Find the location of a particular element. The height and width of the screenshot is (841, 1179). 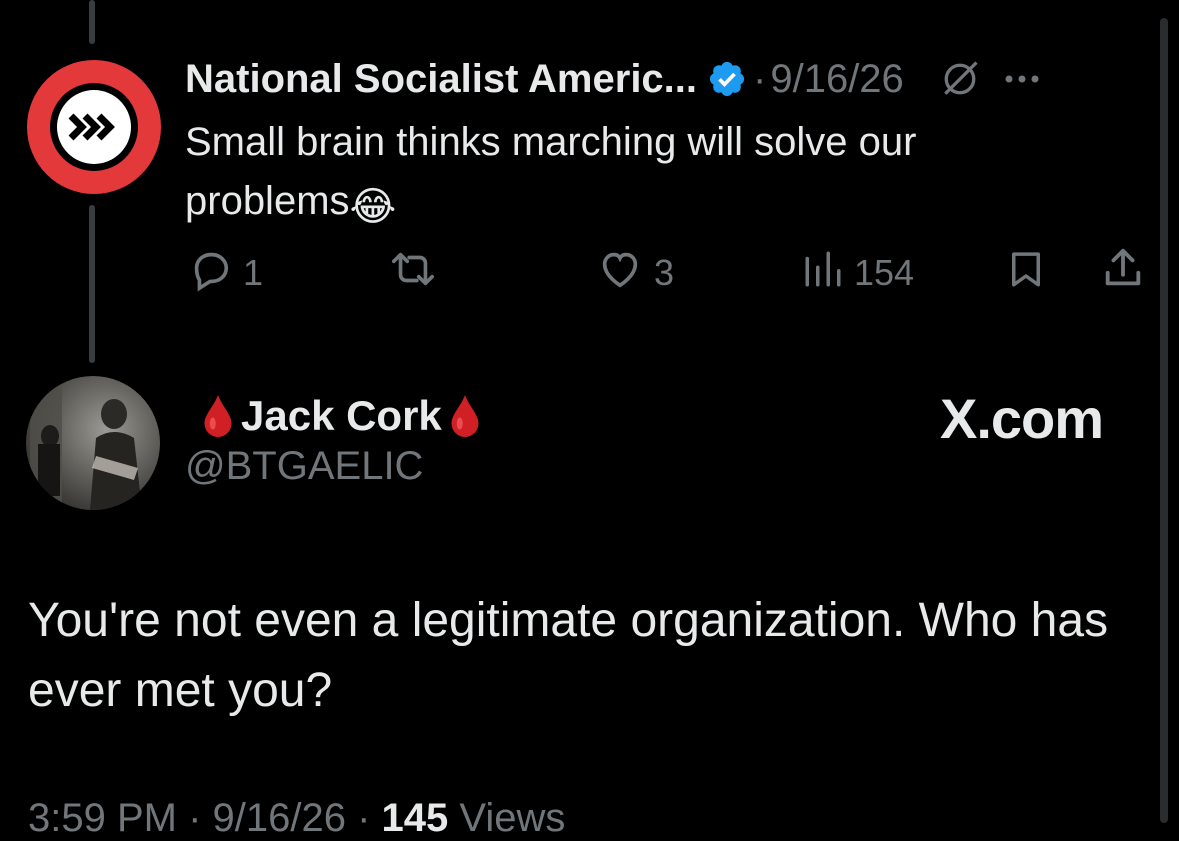

verified-badge-icon is located at coordinates (727, 79).